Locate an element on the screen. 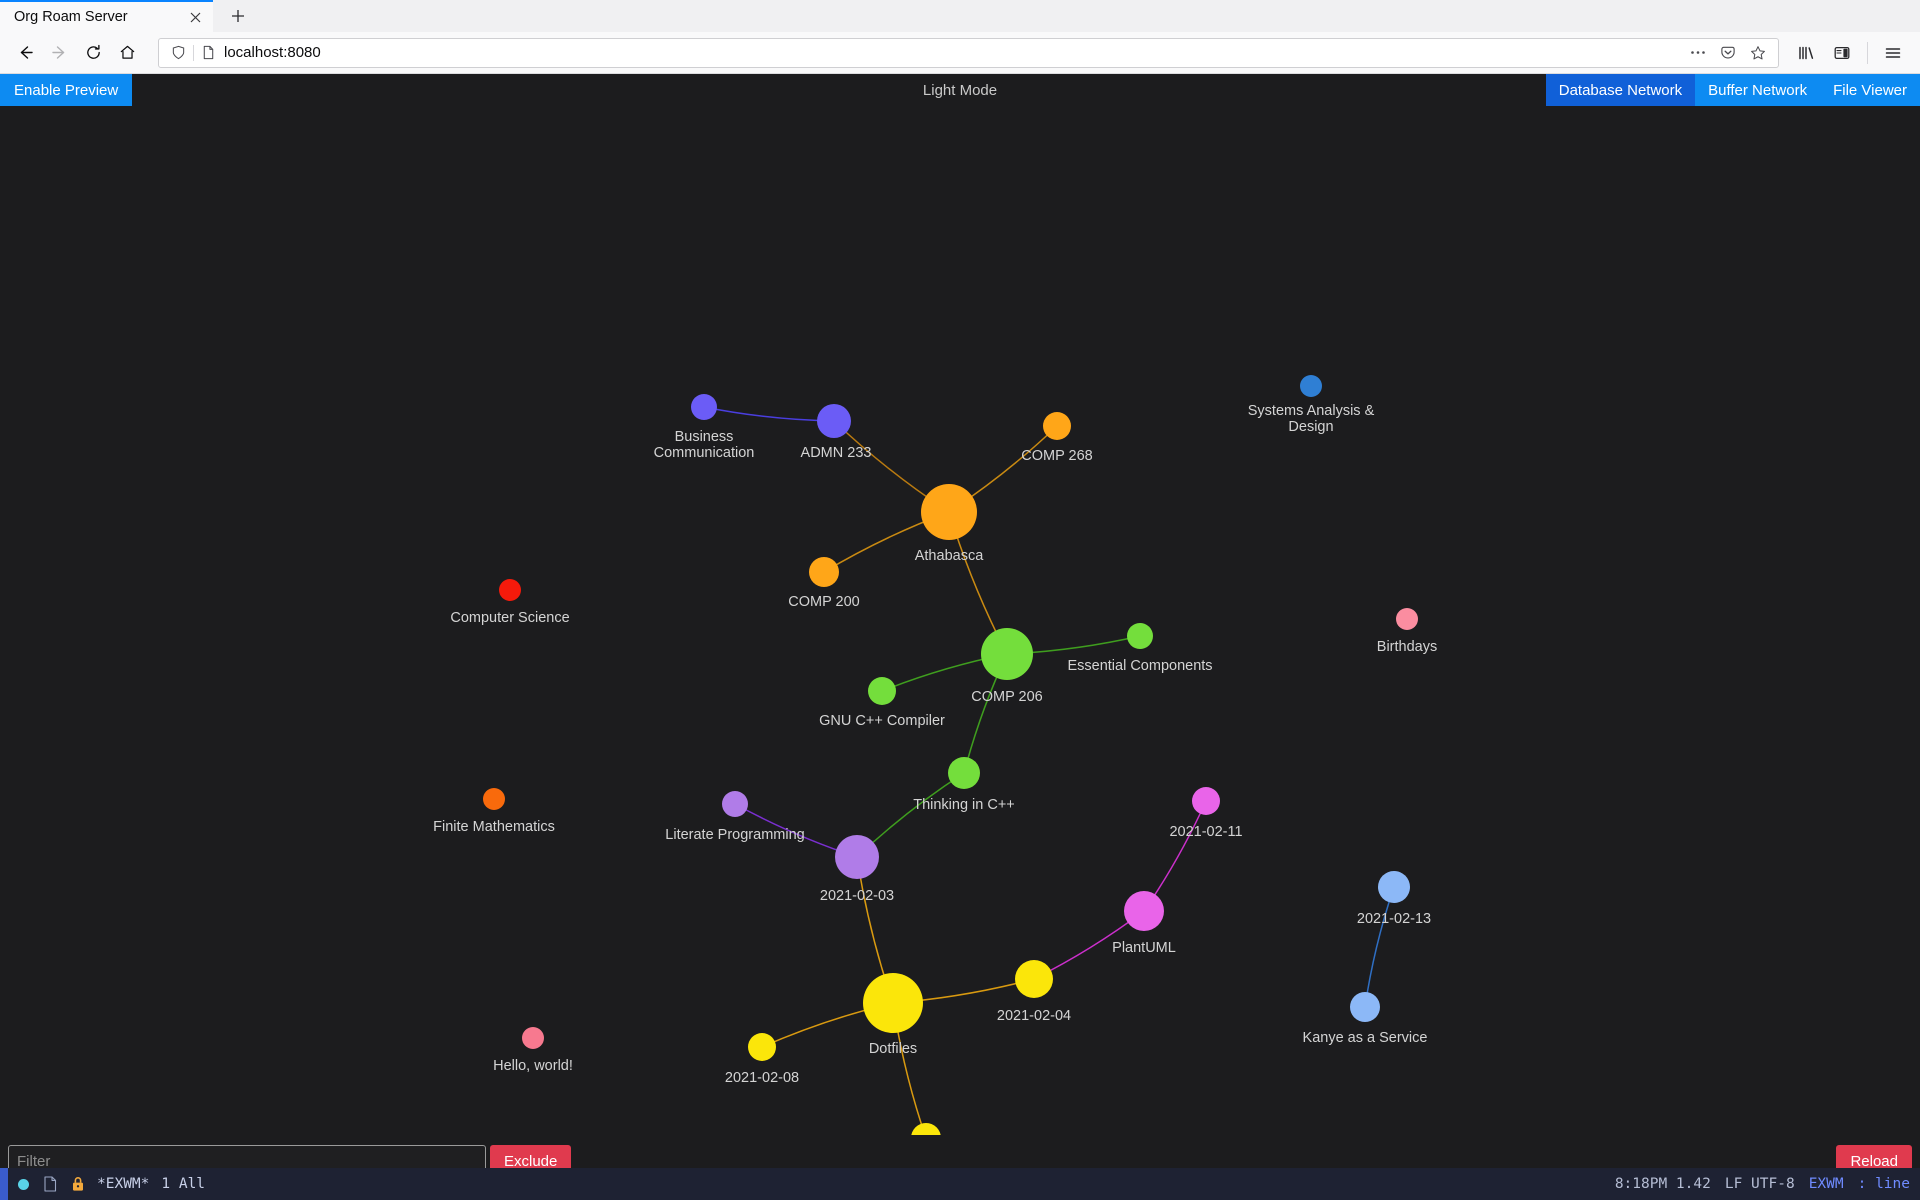 This screenshot has width=1920, height=1200. graph-node-hello-world is located at coordinates (533, 1038).